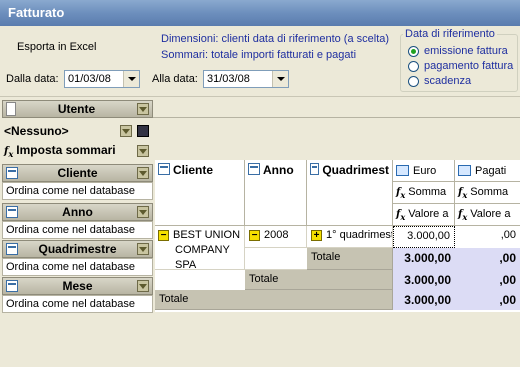 Image resolution: width=520 pixels, height=367 pixels. What do you see at coordinates (143, 131) in the screenshot?
I see `save-icon` at bounding box center [143, 131].